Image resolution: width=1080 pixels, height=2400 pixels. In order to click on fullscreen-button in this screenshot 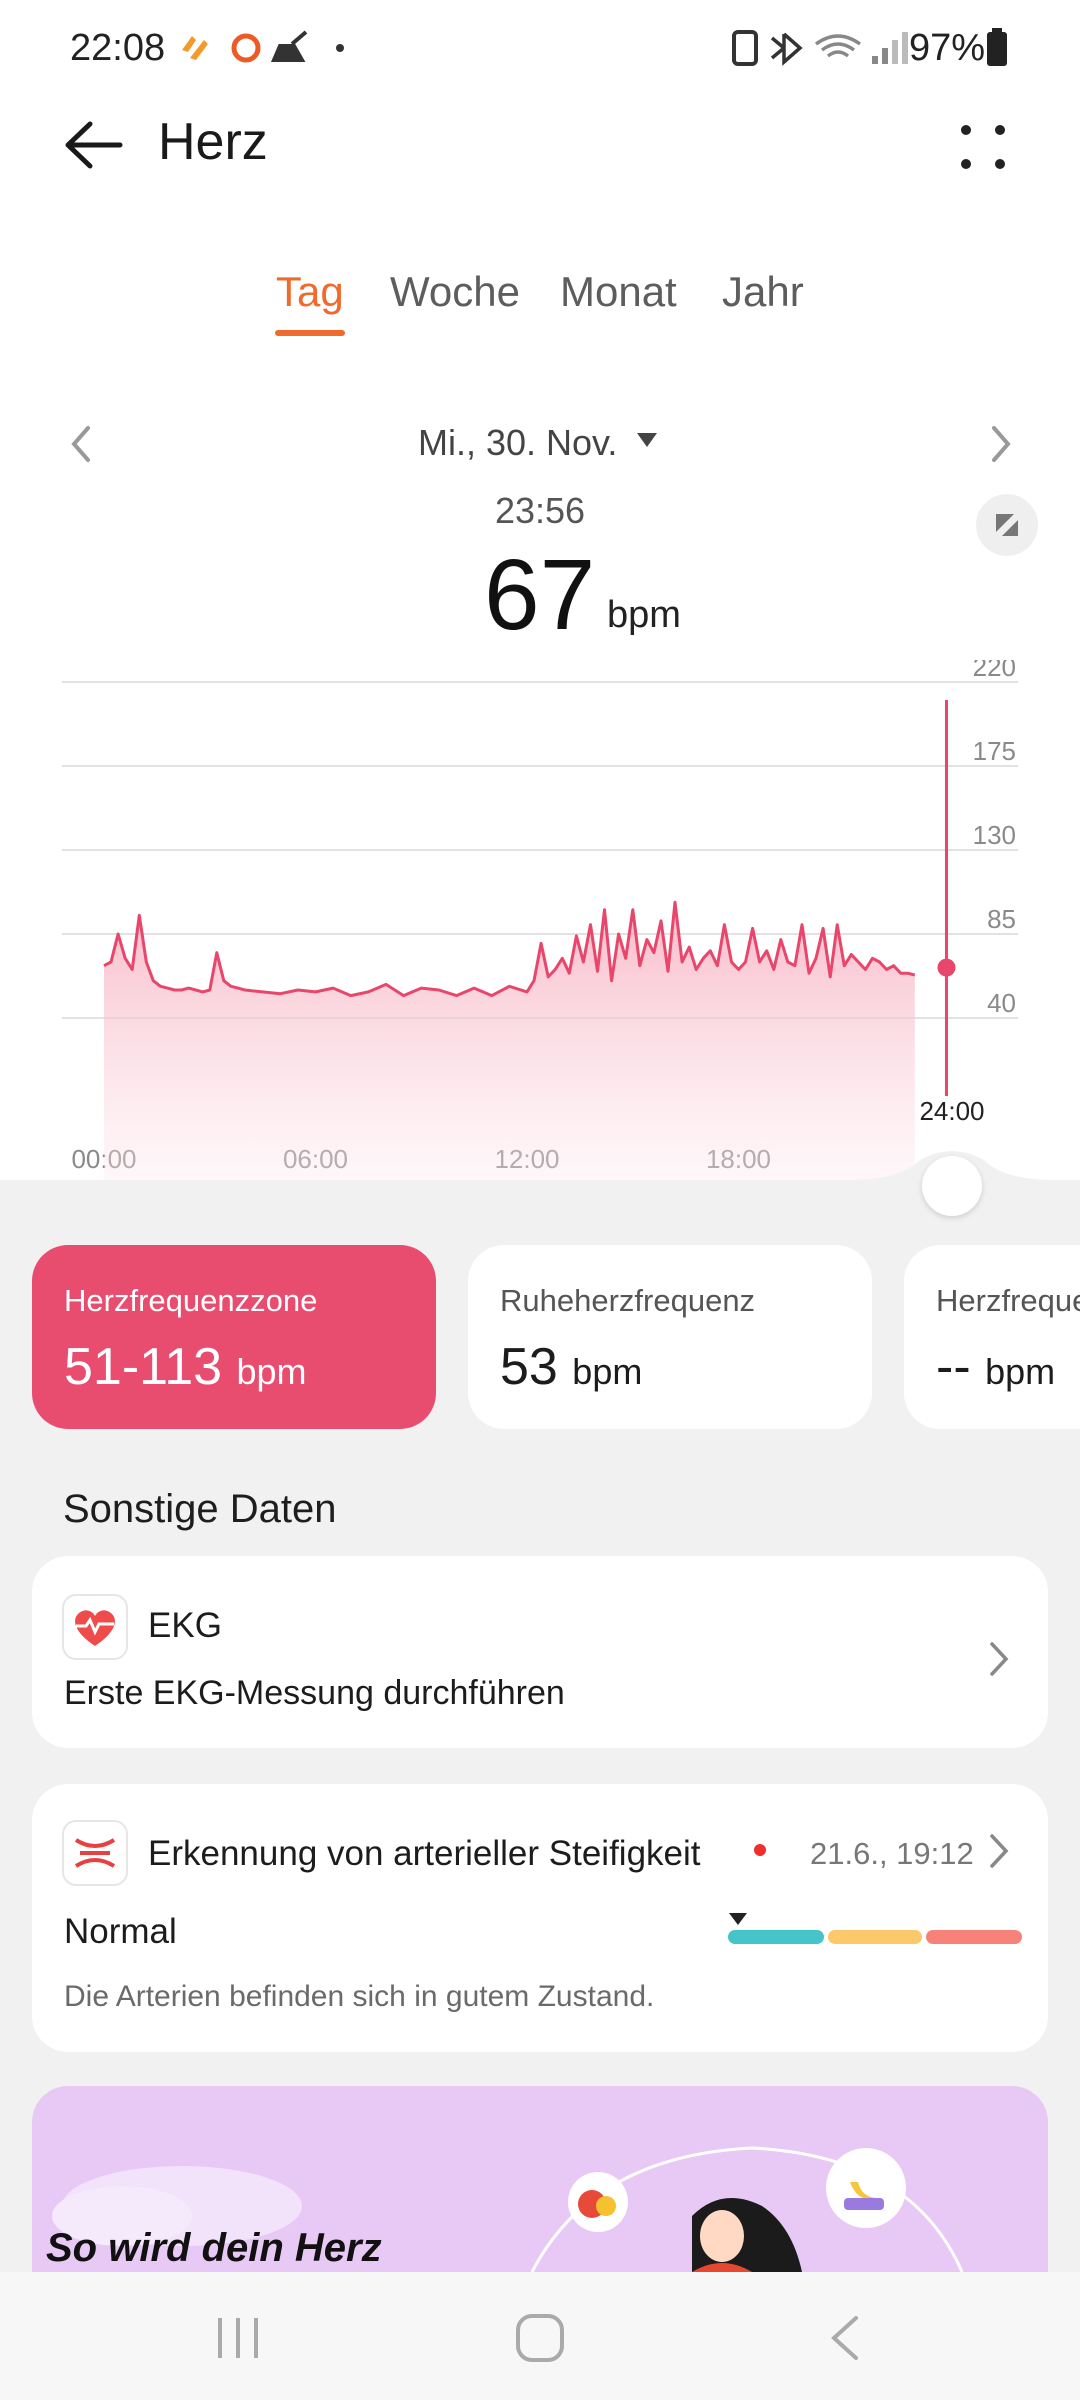, I will do `click(1007, 525)`.